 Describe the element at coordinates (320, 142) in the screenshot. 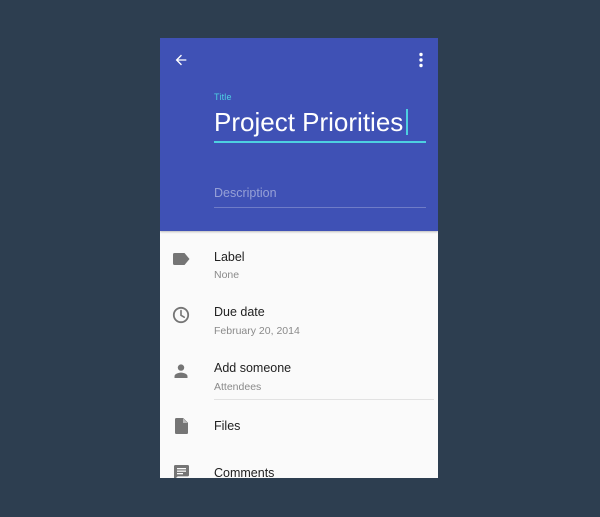

I see `title-input-underline` at that location.